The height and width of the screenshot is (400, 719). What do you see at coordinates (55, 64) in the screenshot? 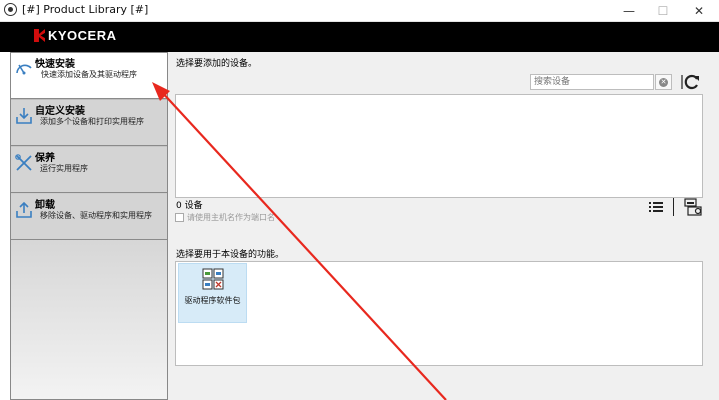
I see `sidebar-item-title: 快速安装` at bounding box center [55, 64].